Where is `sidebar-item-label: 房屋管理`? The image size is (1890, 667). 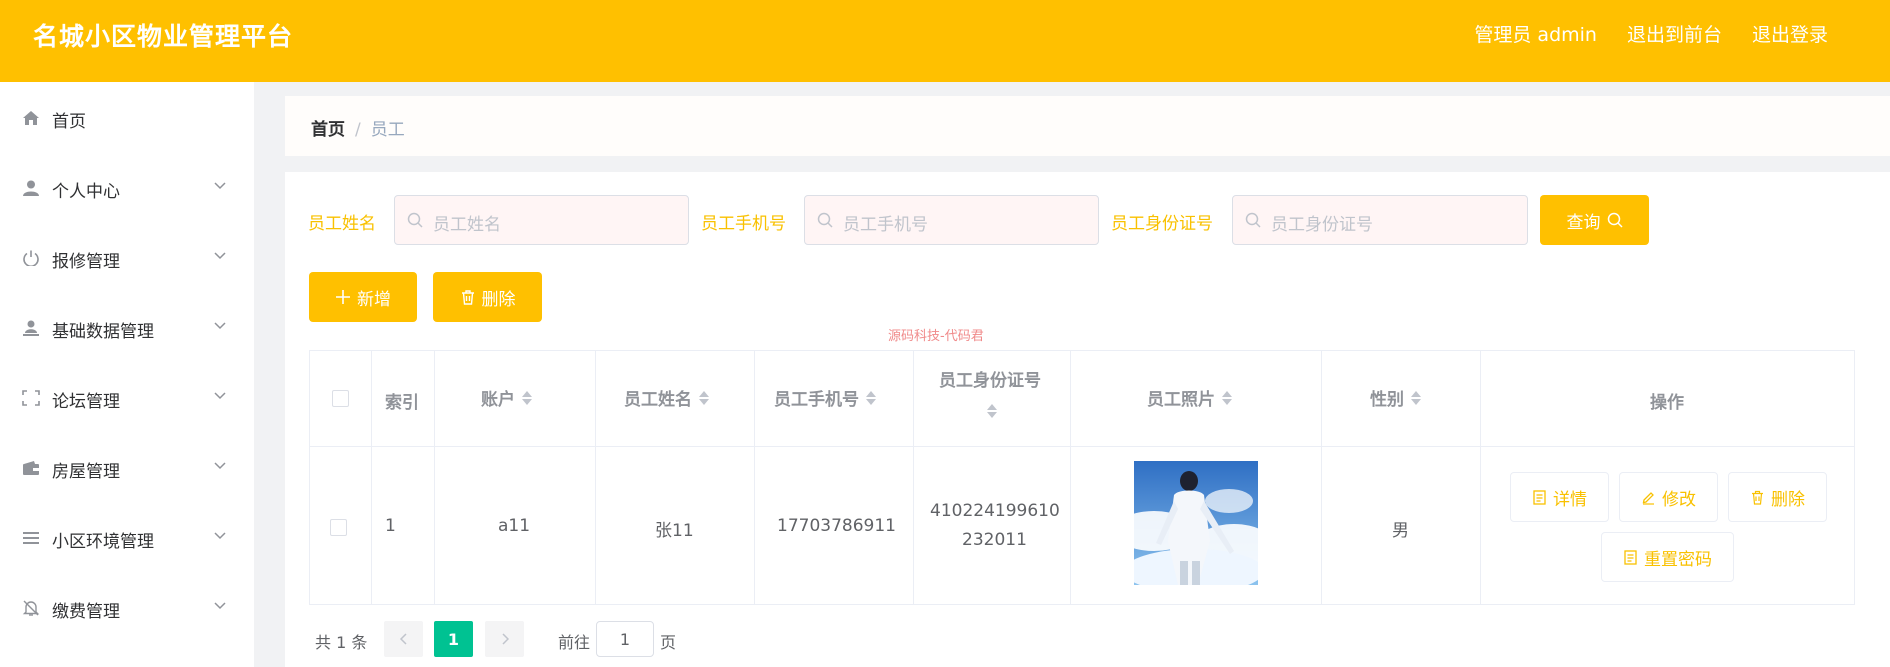
sidebar-item-label: 房屋管理 is located at coordinates (86, 472).